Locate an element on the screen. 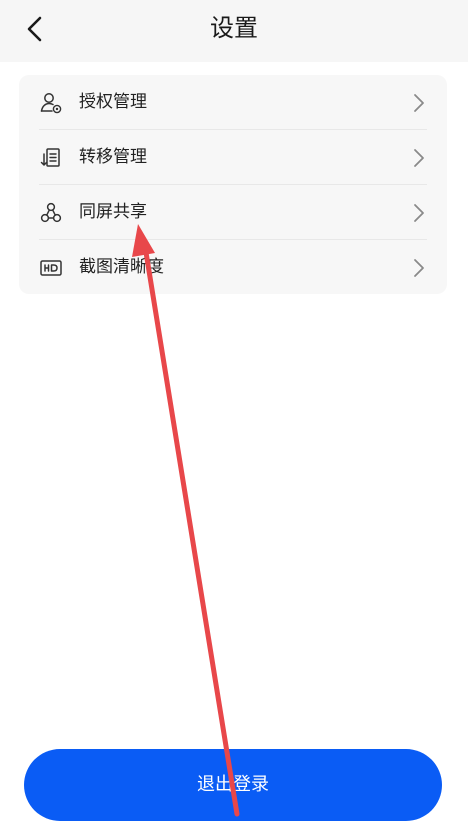 Image resolution: width=468 pixels, height=834 pixels. user-auth-icon is located at coordinates (51, 103).